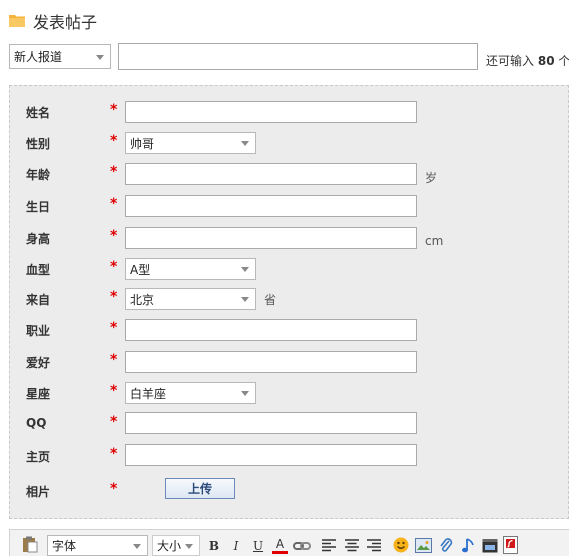 Image resolution: width=569 pixels, height=556 pixels. I want to click on remaining-suffix: 个, so click(563, 61).